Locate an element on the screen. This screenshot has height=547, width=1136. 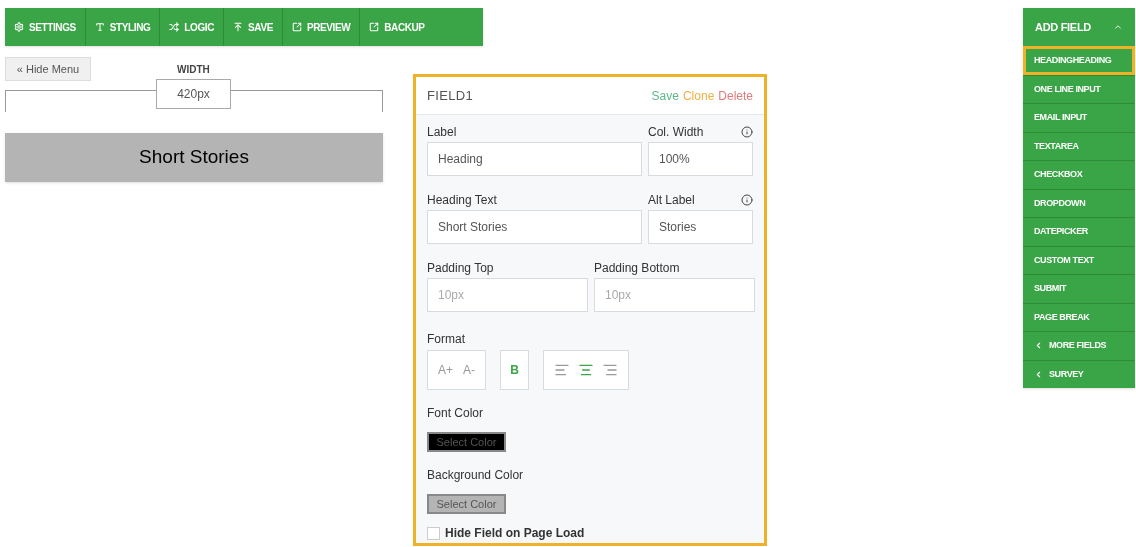
font-size-button: A- is located at coordinates (469, 370).